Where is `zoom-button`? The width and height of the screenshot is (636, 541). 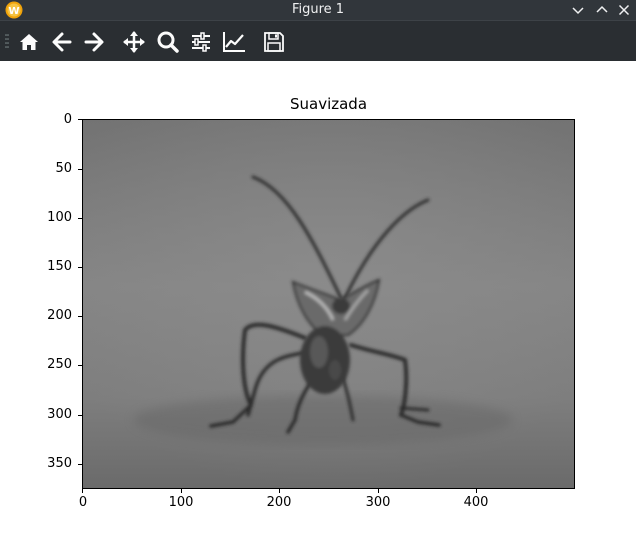
zoom-button is located at coordinates (168, 42).